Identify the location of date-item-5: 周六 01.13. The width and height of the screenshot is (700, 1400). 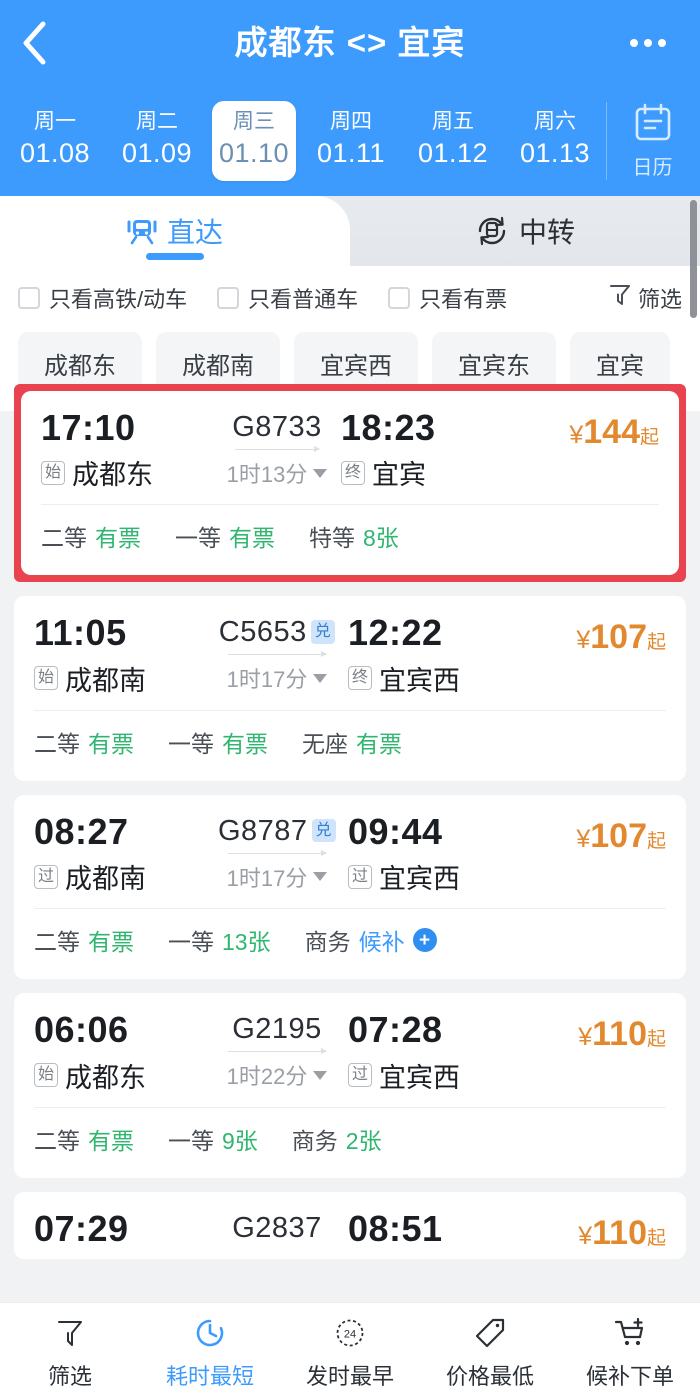
(555, 140).